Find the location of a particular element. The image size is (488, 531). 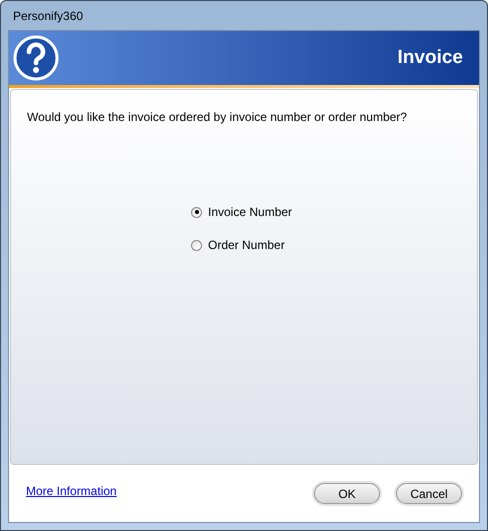

help-icon is located at coordinates (36, 58).